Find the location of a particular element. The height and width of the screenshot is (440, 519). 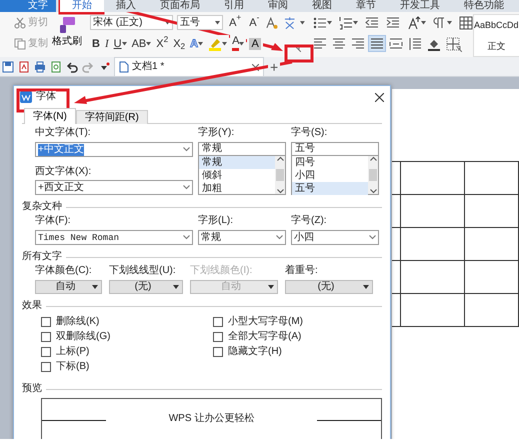

font-name-combo: 宋体 (正文) is located at coordinates (131, 22).